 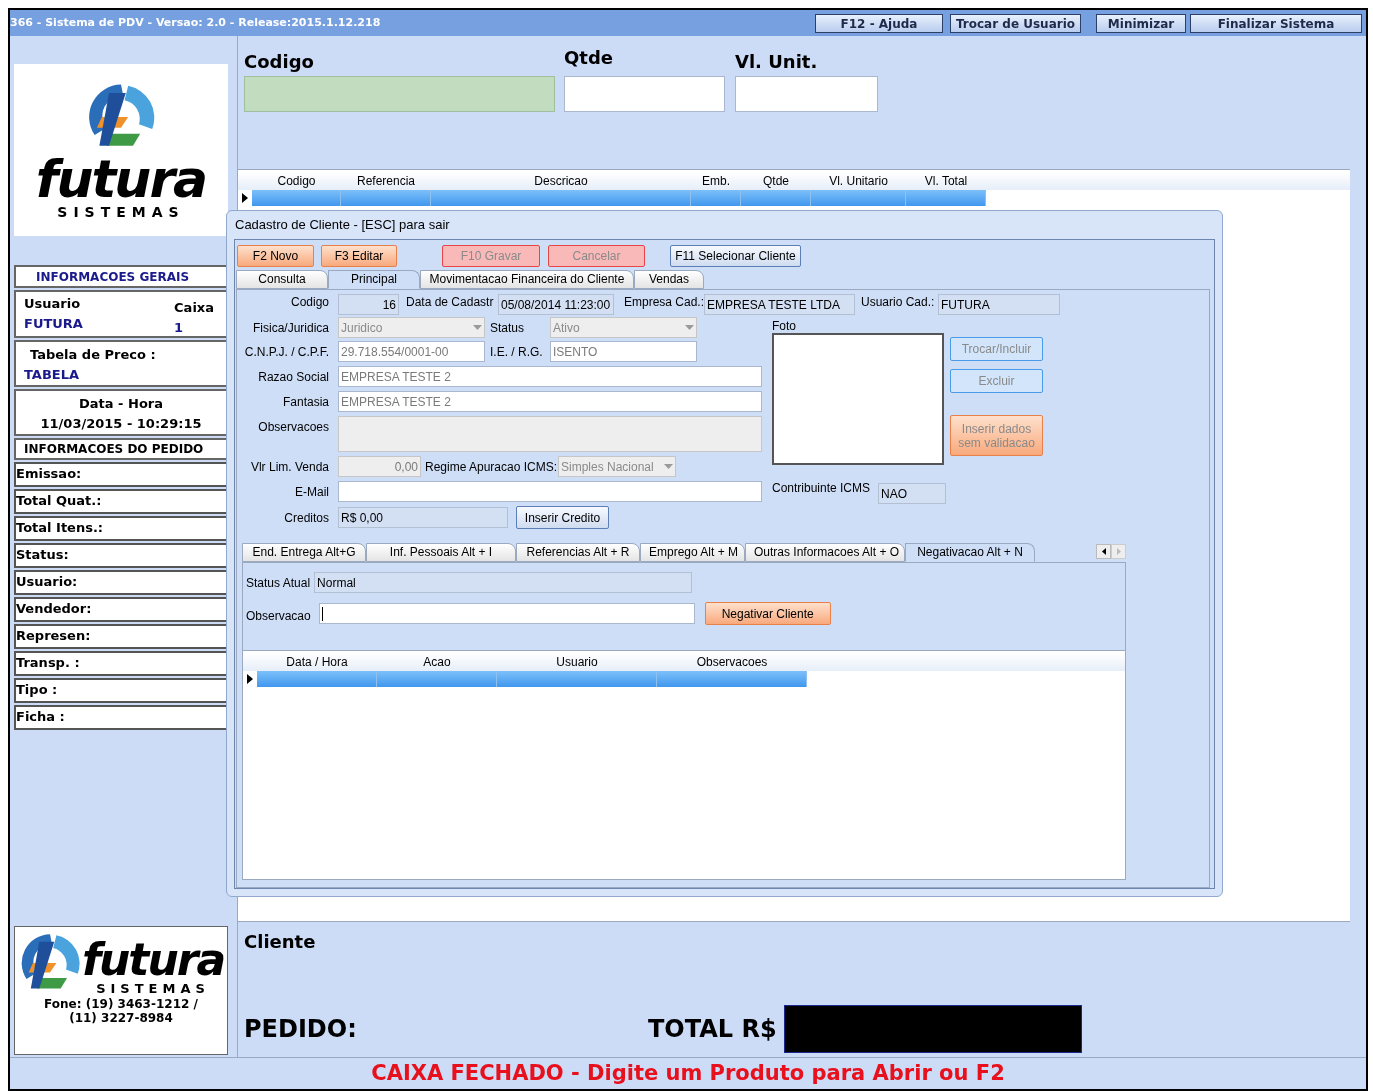 What do you see at coordinates (441, 552) in the screenshot?
I see `tab: Inf. Pessoais Alt + I` at bounding box center [441, 552].